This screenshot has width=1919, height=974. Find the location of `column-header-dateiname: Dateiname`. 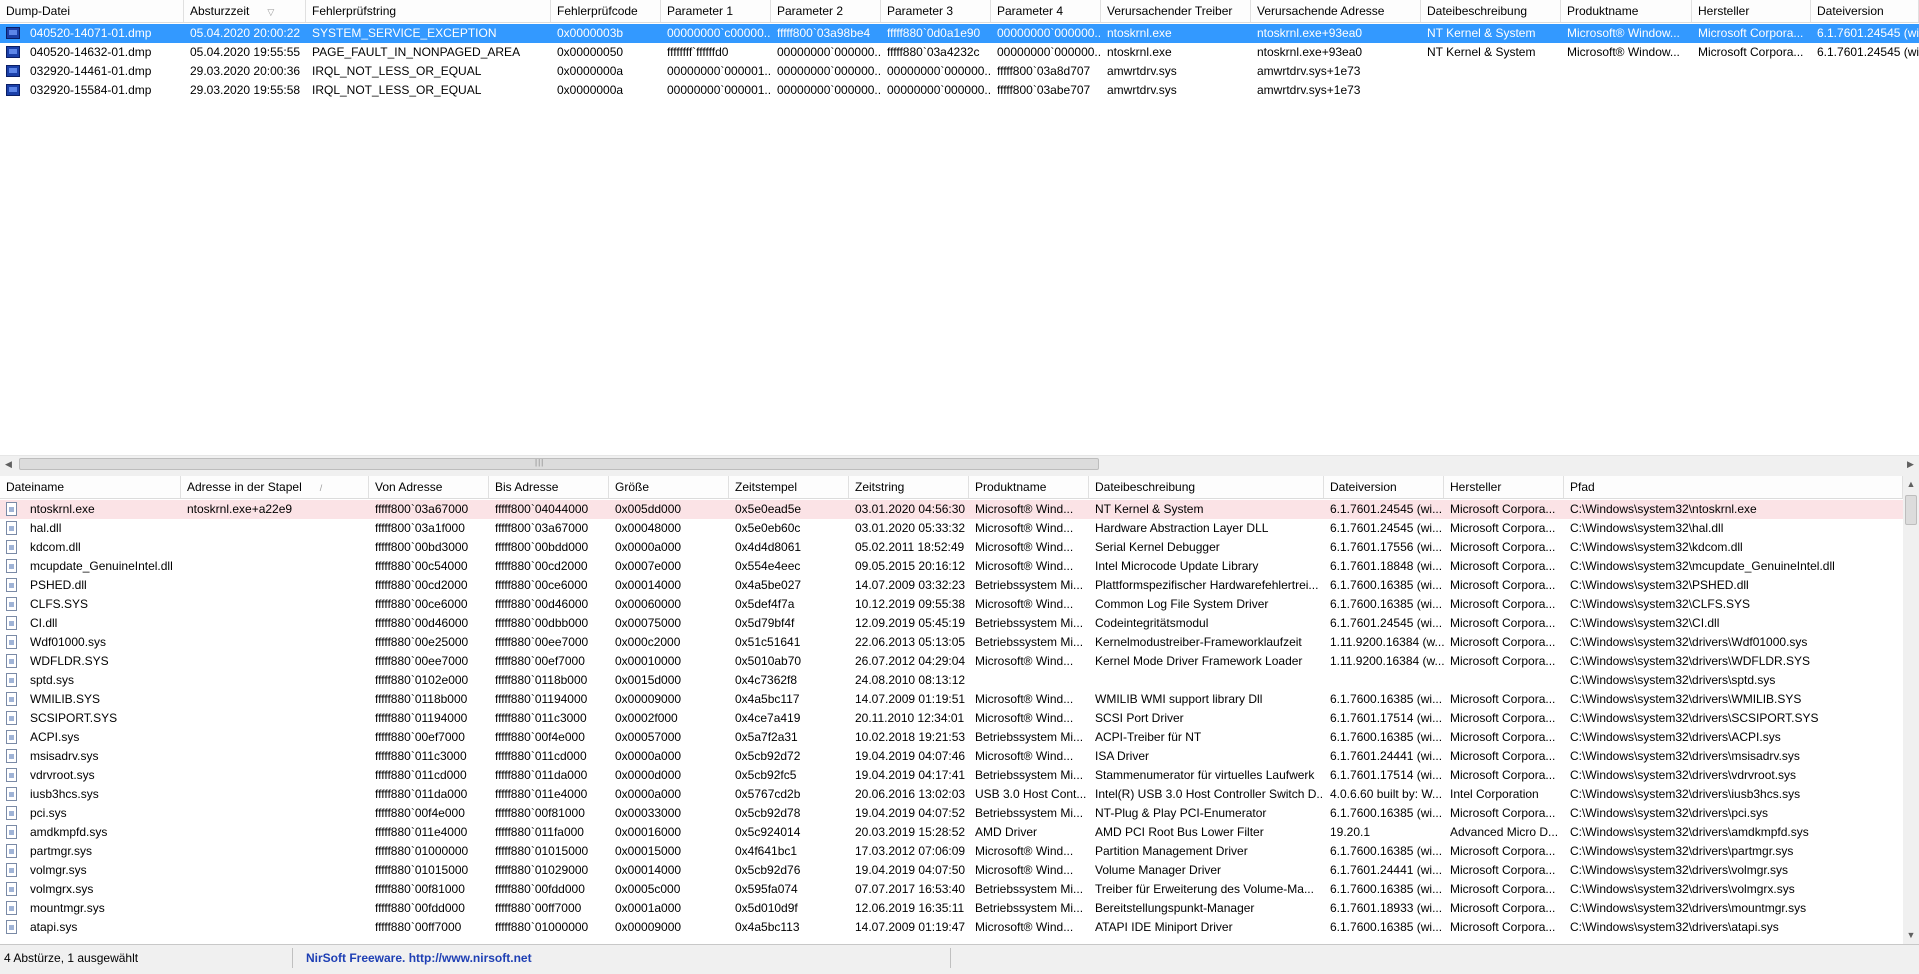

column-header-dateiname: Dateiname is located at coordinates (90, 487).